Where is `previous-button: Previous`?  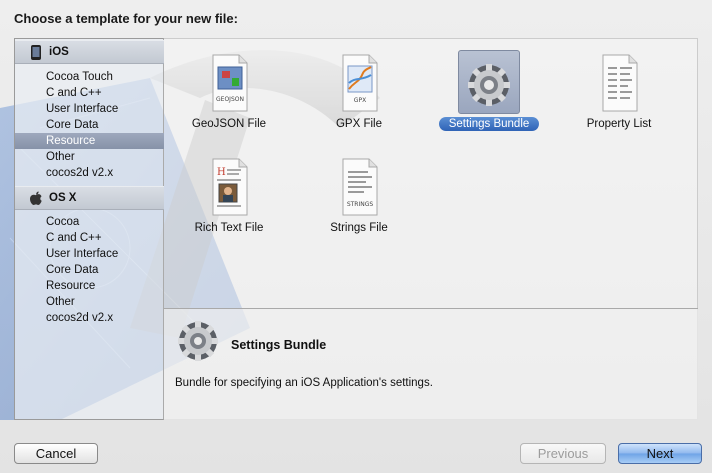
previous-button: Previous is located at coordinates (563, 453).